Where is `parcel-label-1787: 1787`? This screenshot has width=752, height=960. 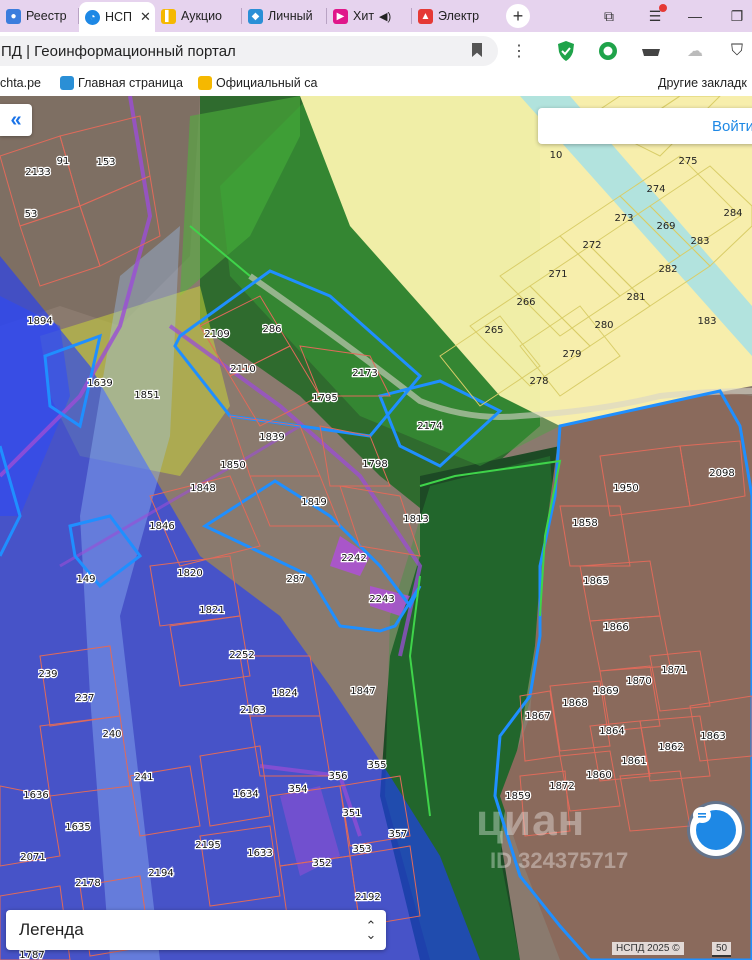
parcel-label-1787: 1787 is located at coordinates (32, 954).